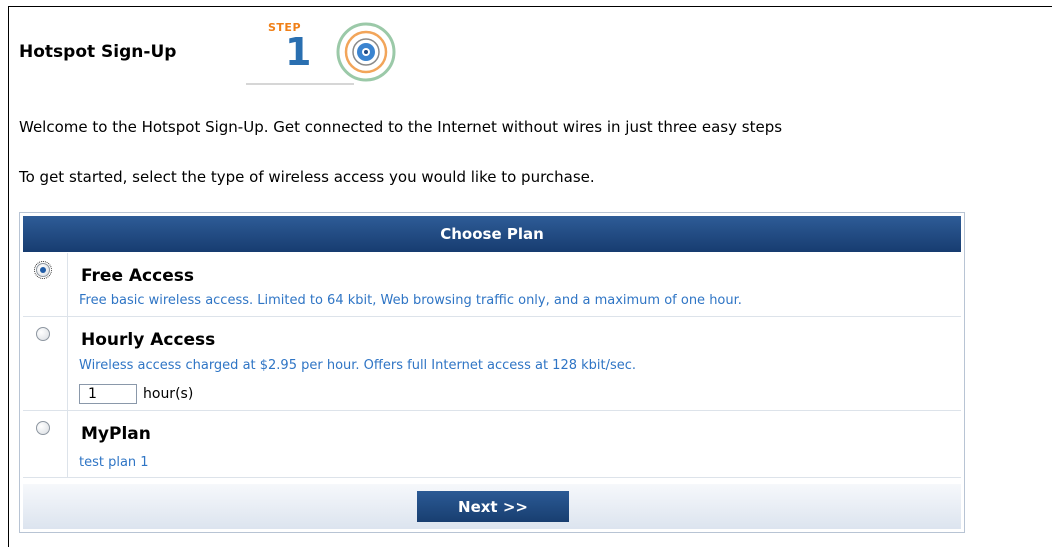 The width and height of the screenshot is (1052, 547). Describe the element at coordinates (114, 462) in the screenshot. I see `plan-description: test plan 1` at that location.